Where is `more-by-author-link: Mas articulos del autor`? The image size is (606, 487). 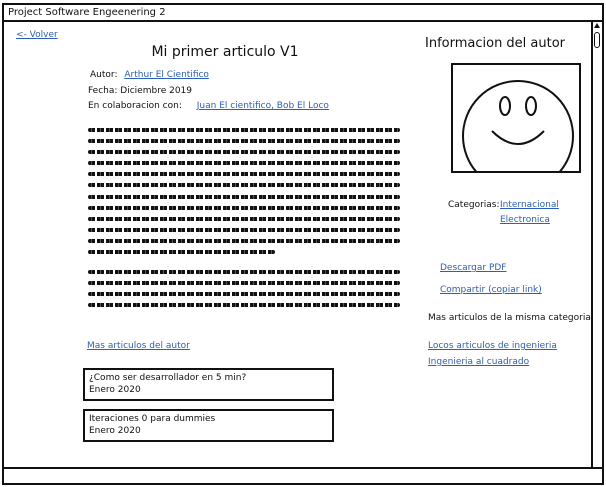
more-by-author-link: Mas articulos del autor is located at coordinates (138, 346).